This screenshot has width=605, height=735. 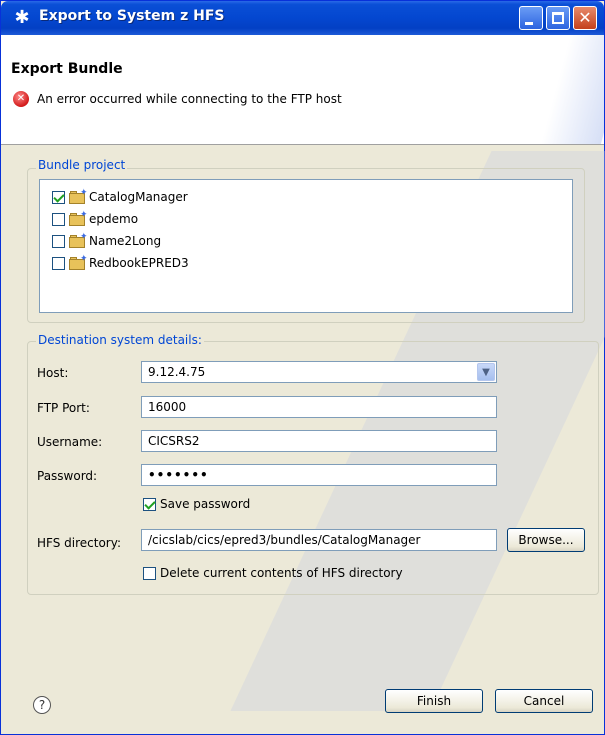 I want to click on minimize-icon, so click(x=529, y=23).